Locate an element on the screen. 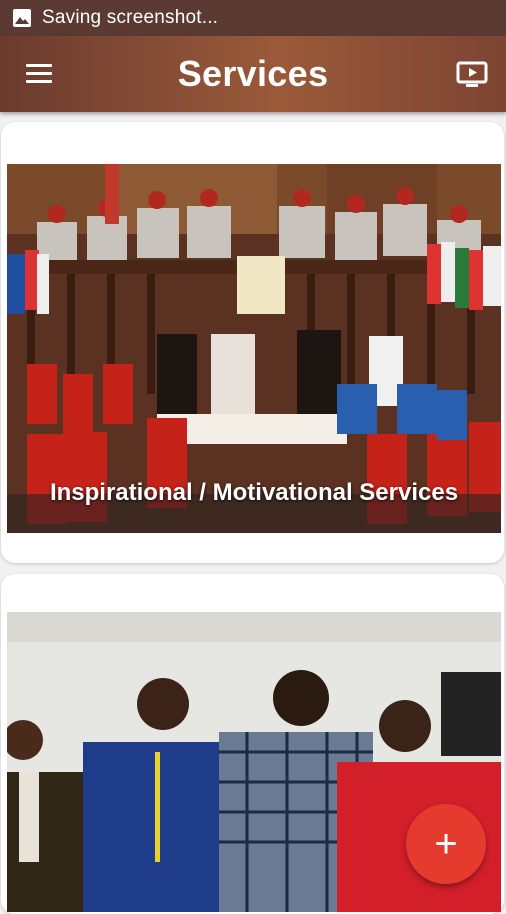  add-fab-button: + is located at coordinates (446, 844).